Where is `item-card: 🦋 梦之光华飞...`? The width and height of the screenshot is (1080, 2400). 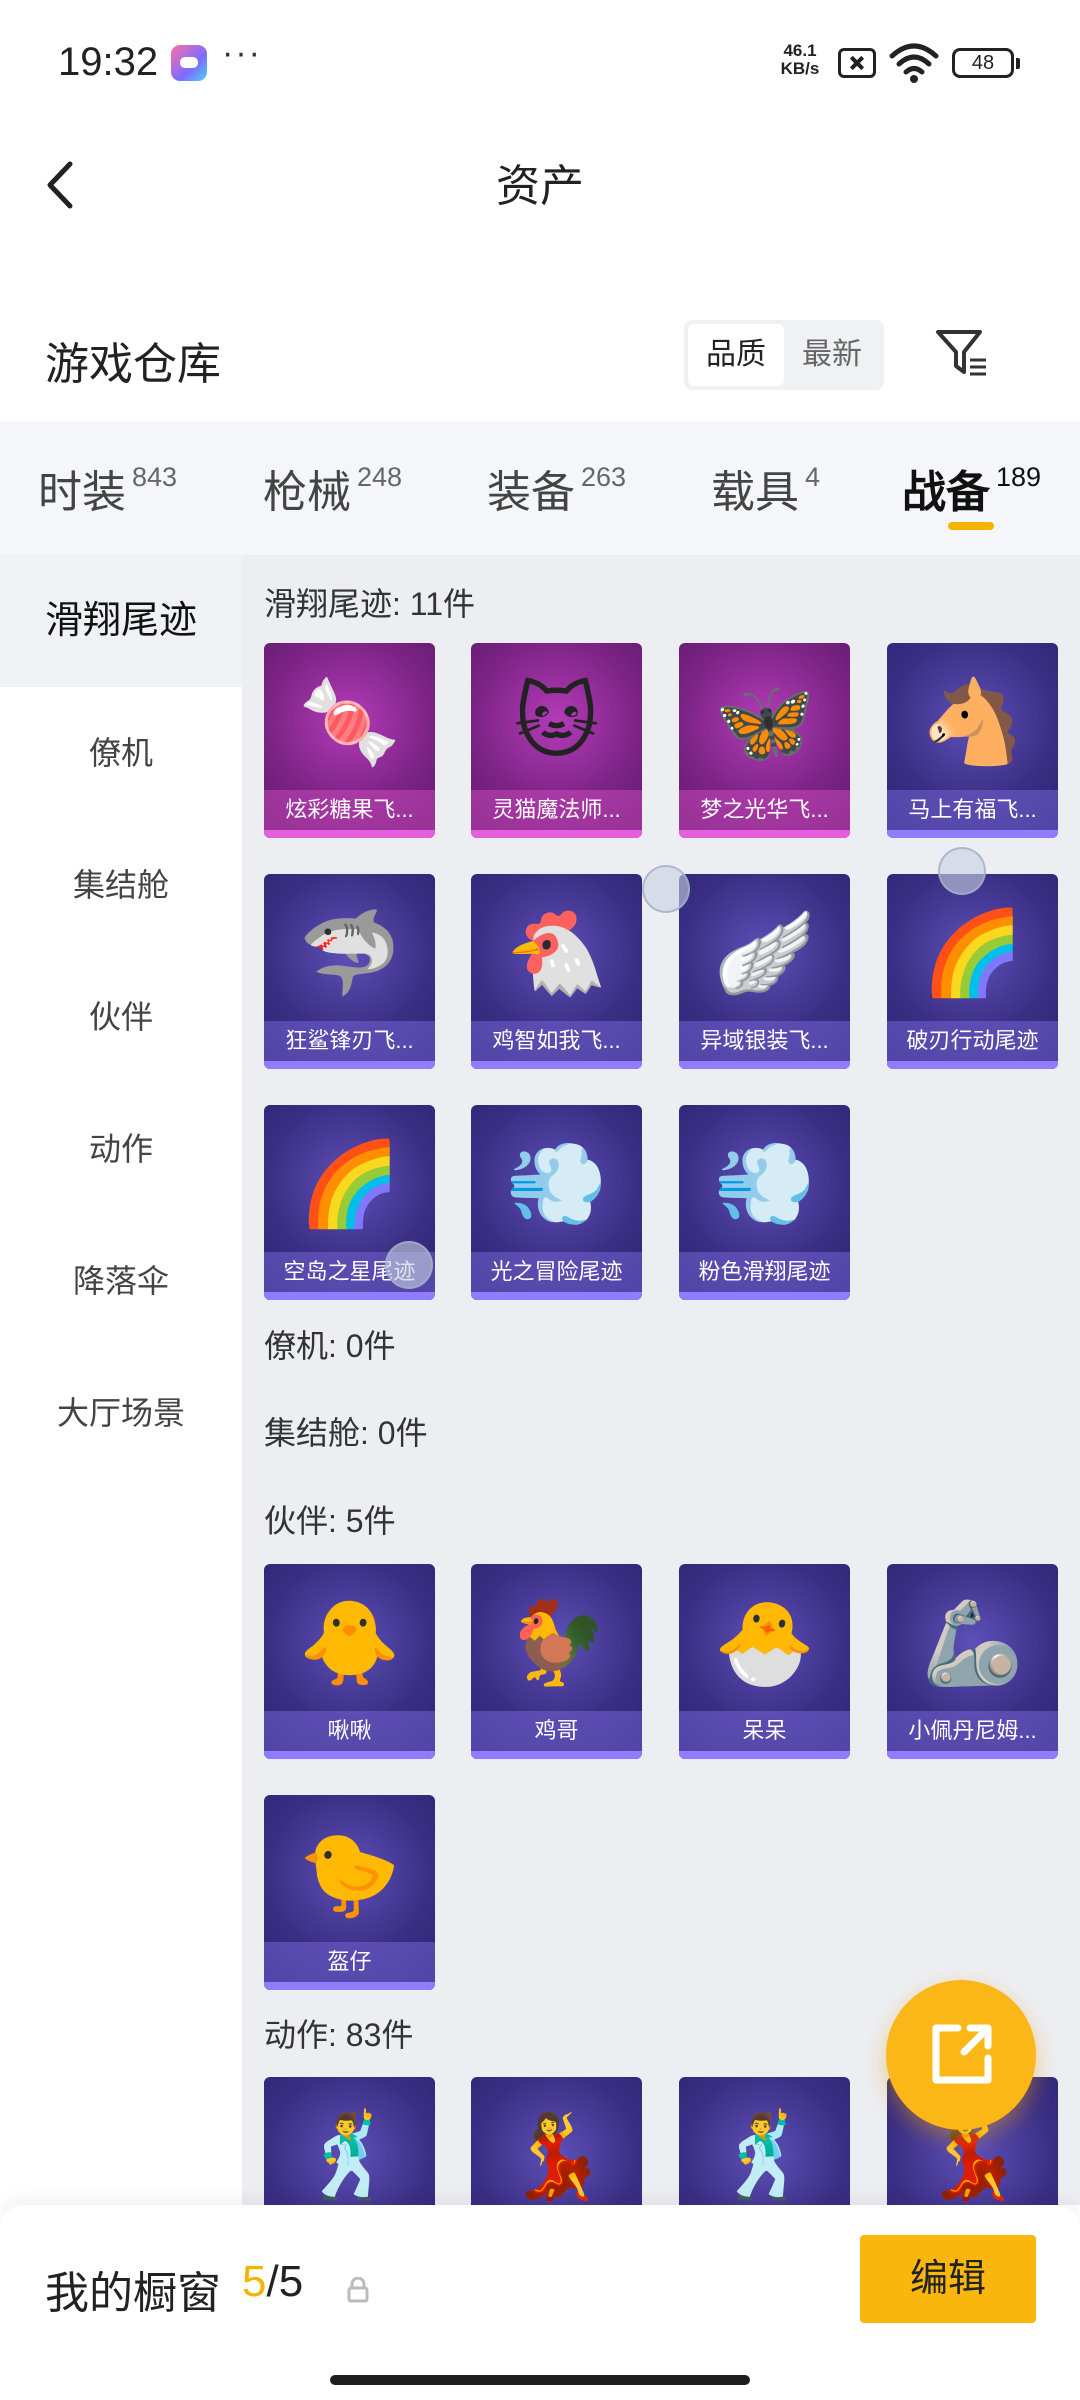
item-card: 🦋 梦之光华飞... is located at coordinates (764, 740).